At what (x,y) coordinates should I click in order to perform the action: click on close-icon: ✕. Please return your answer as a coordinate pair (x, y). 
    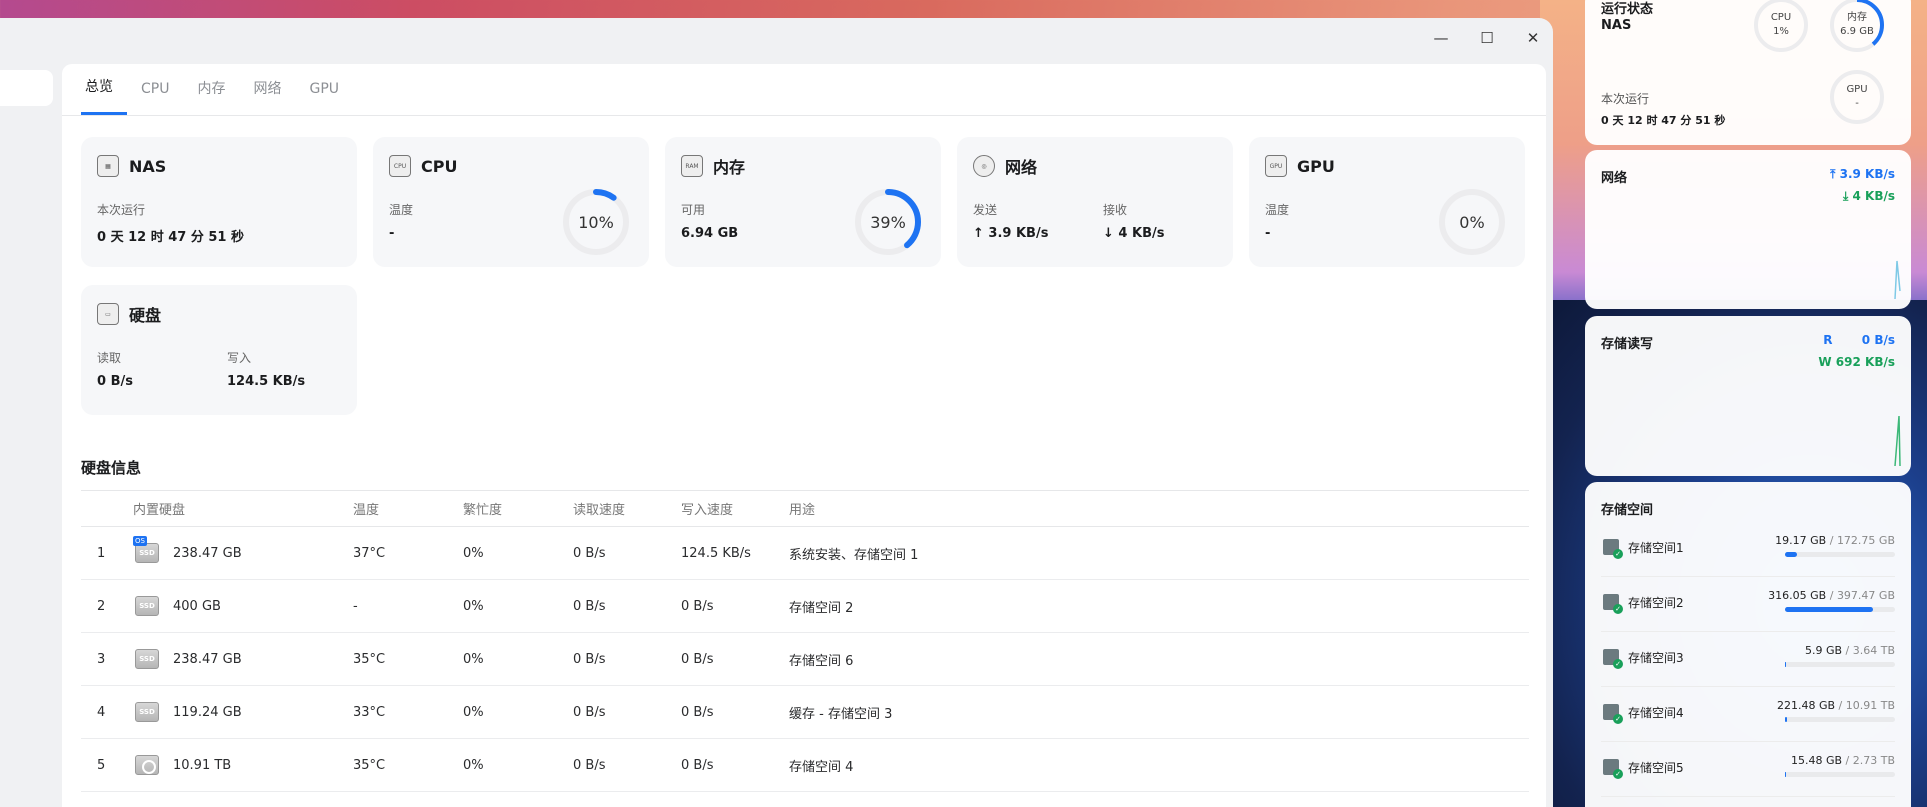
    Looking at the image, I should click on (1533, 38).